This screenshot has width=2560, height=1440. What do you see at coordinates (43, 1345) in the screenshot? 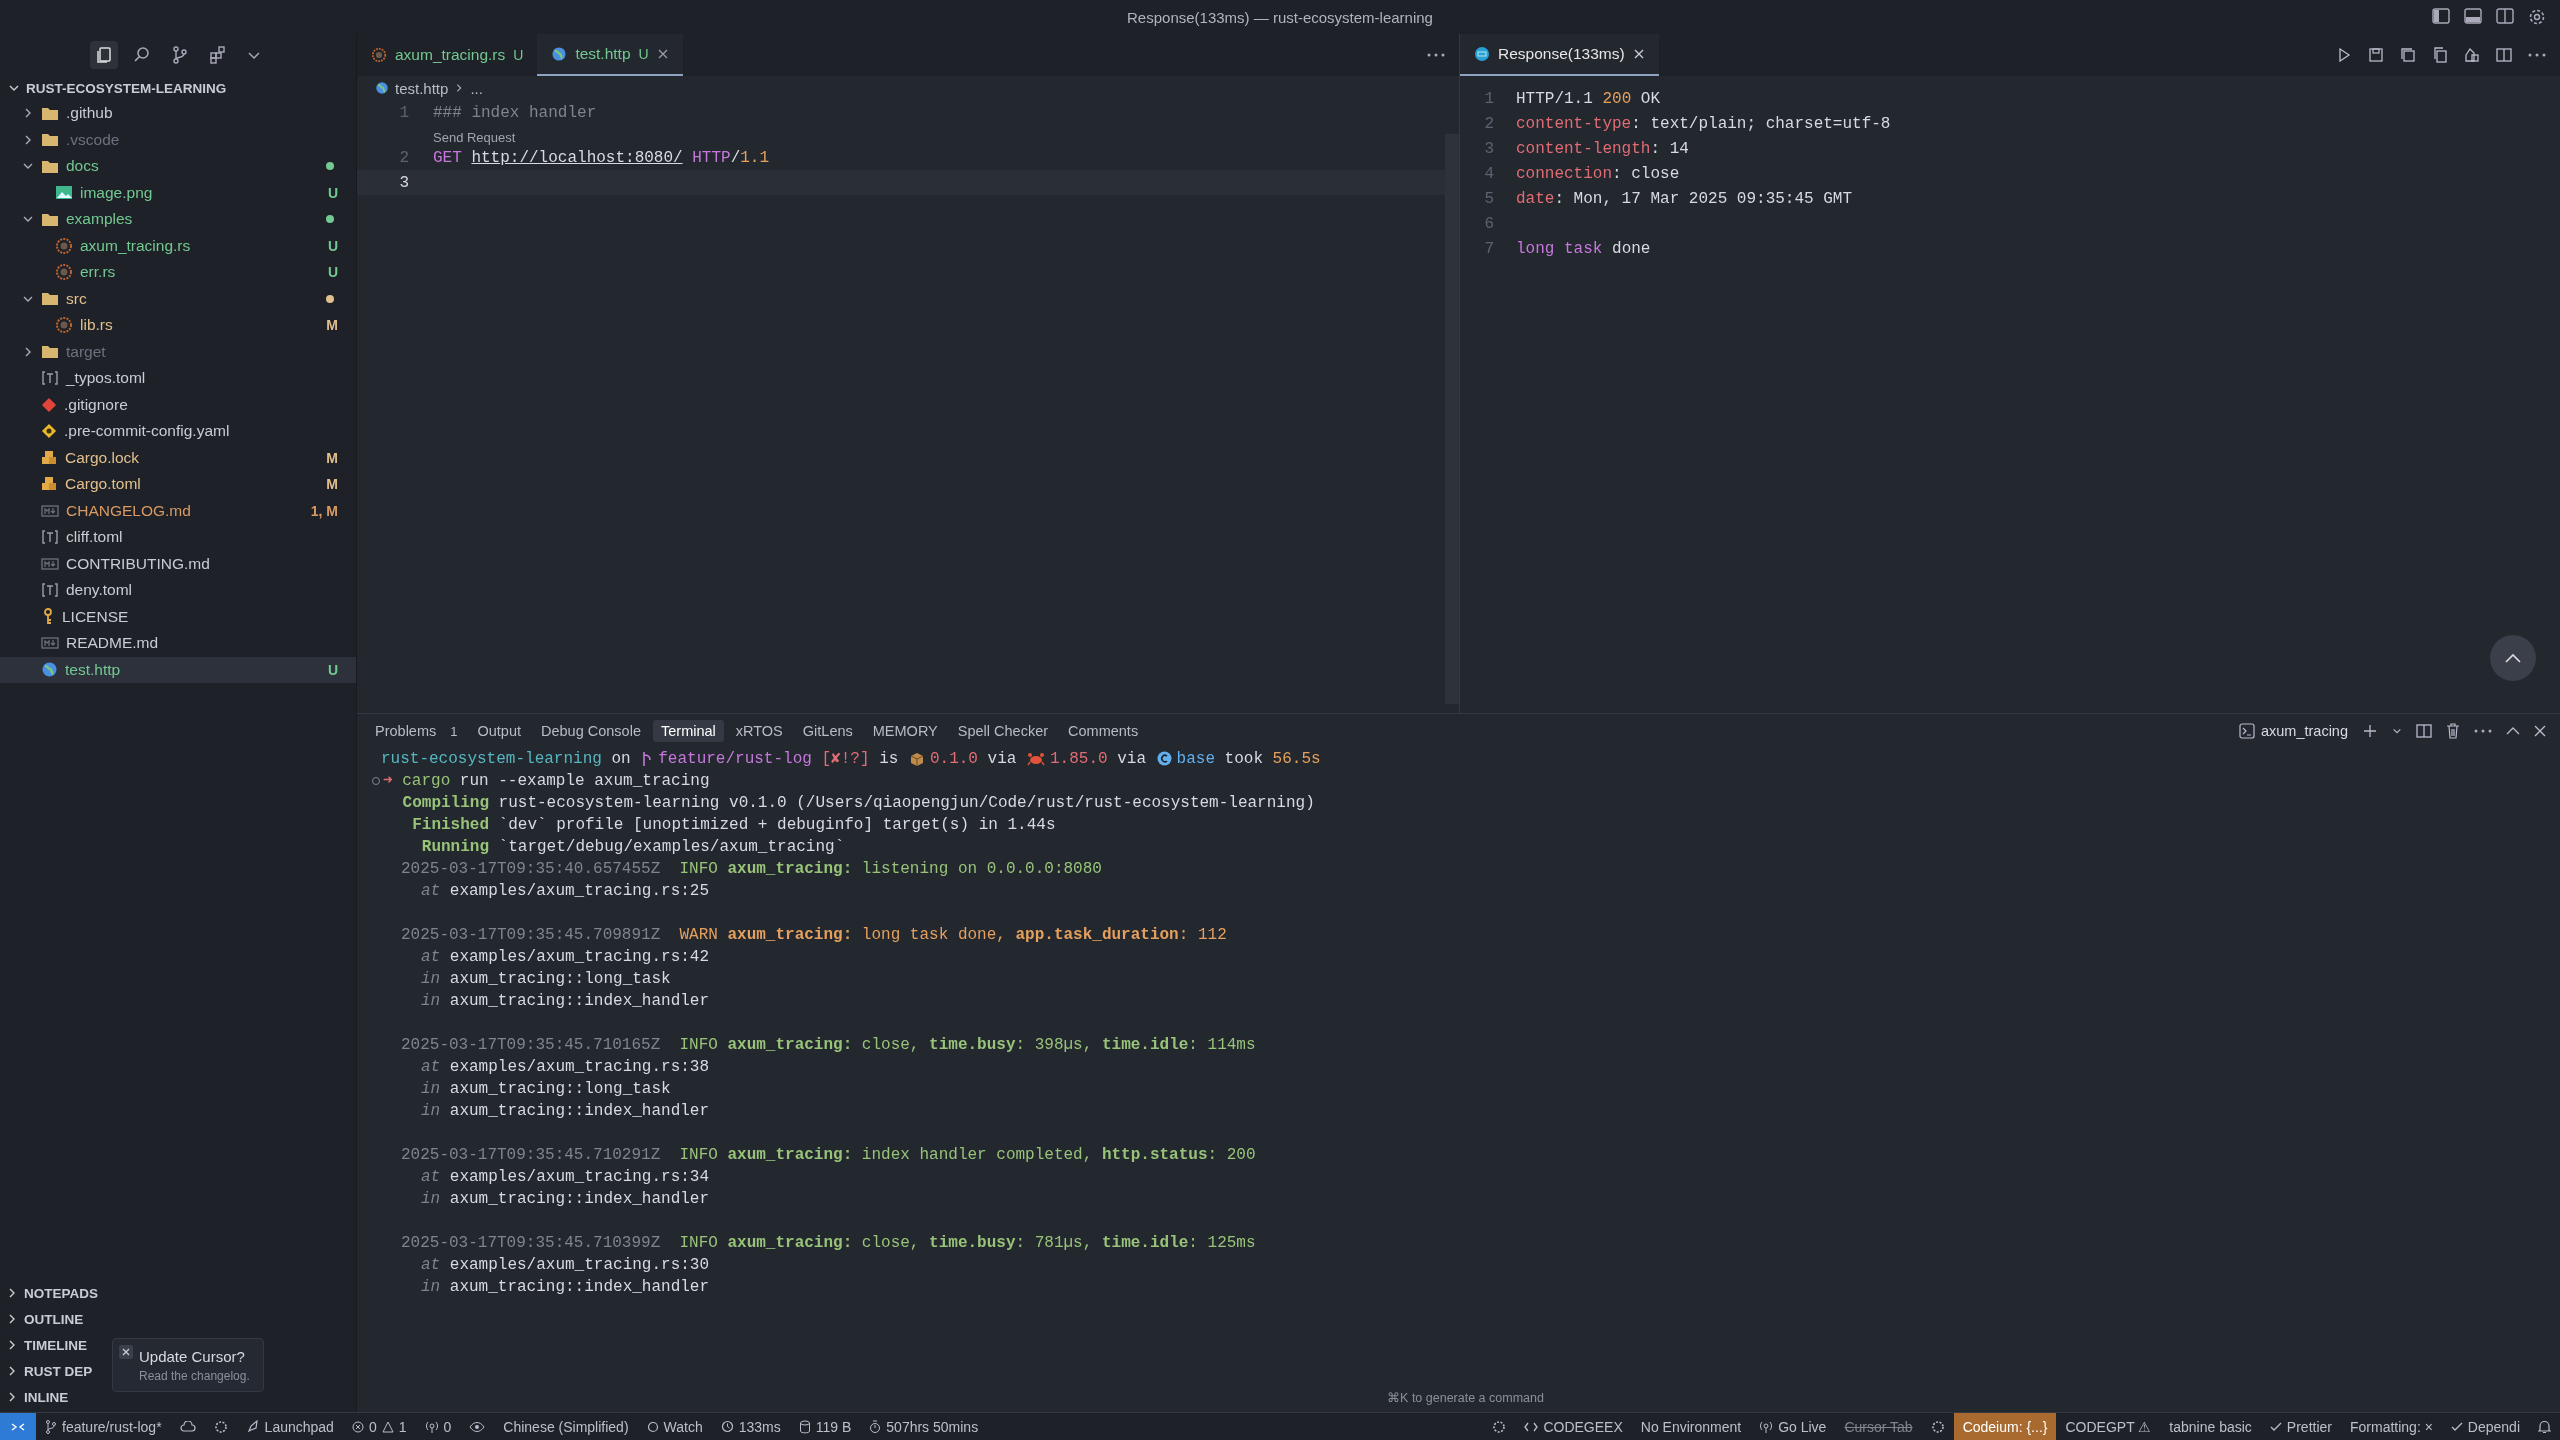
I see `sidebar-section: TIMELINE` at bounding box center [43, 1345].